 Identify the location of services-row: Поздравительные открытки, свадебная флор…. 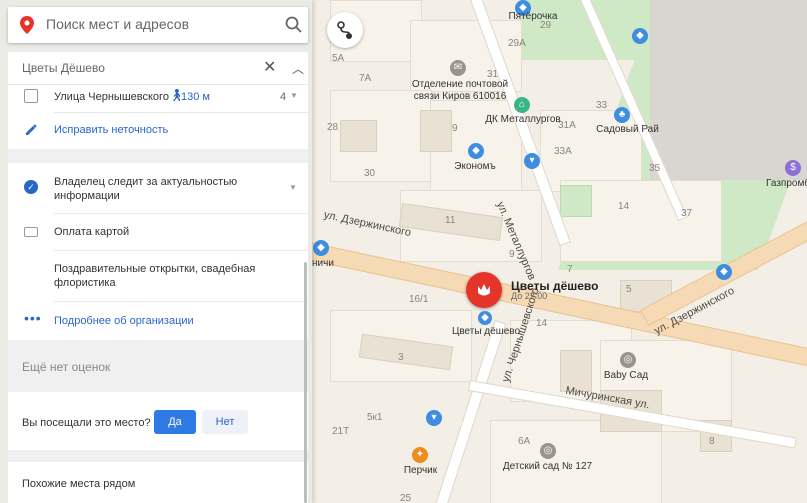
(158, 276).